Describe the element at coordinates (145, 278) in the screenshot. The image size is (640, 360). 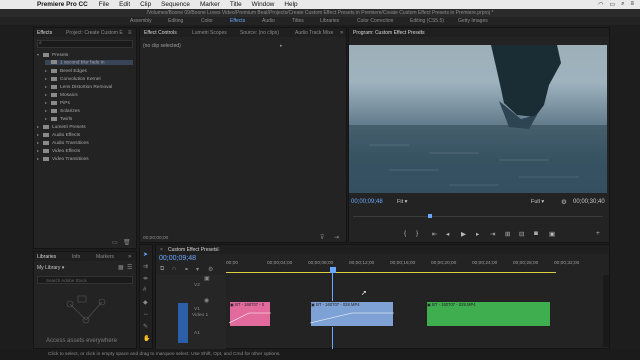
I see `ripple-edit-tool-icon: ⇹` at that location.